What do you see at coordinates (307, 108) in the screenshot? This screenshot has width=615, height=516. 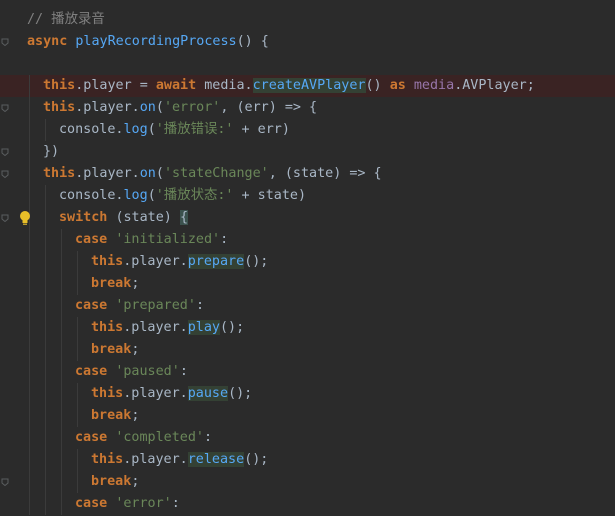 I see `code-line: this.player.on('error', (err) => {` at bounding box center [307, 108].